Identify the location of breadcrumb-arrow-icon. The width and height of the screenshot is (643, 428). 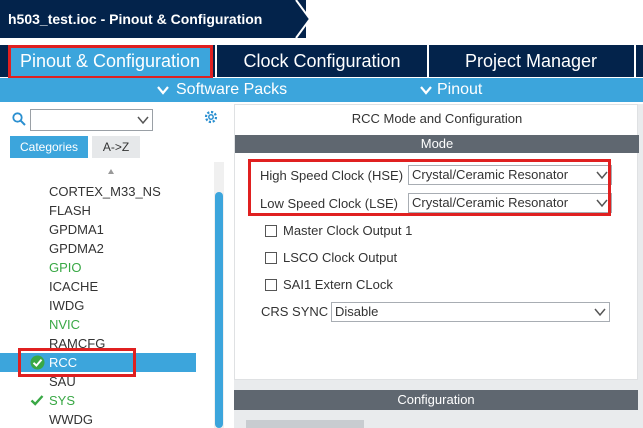
(298, 19).